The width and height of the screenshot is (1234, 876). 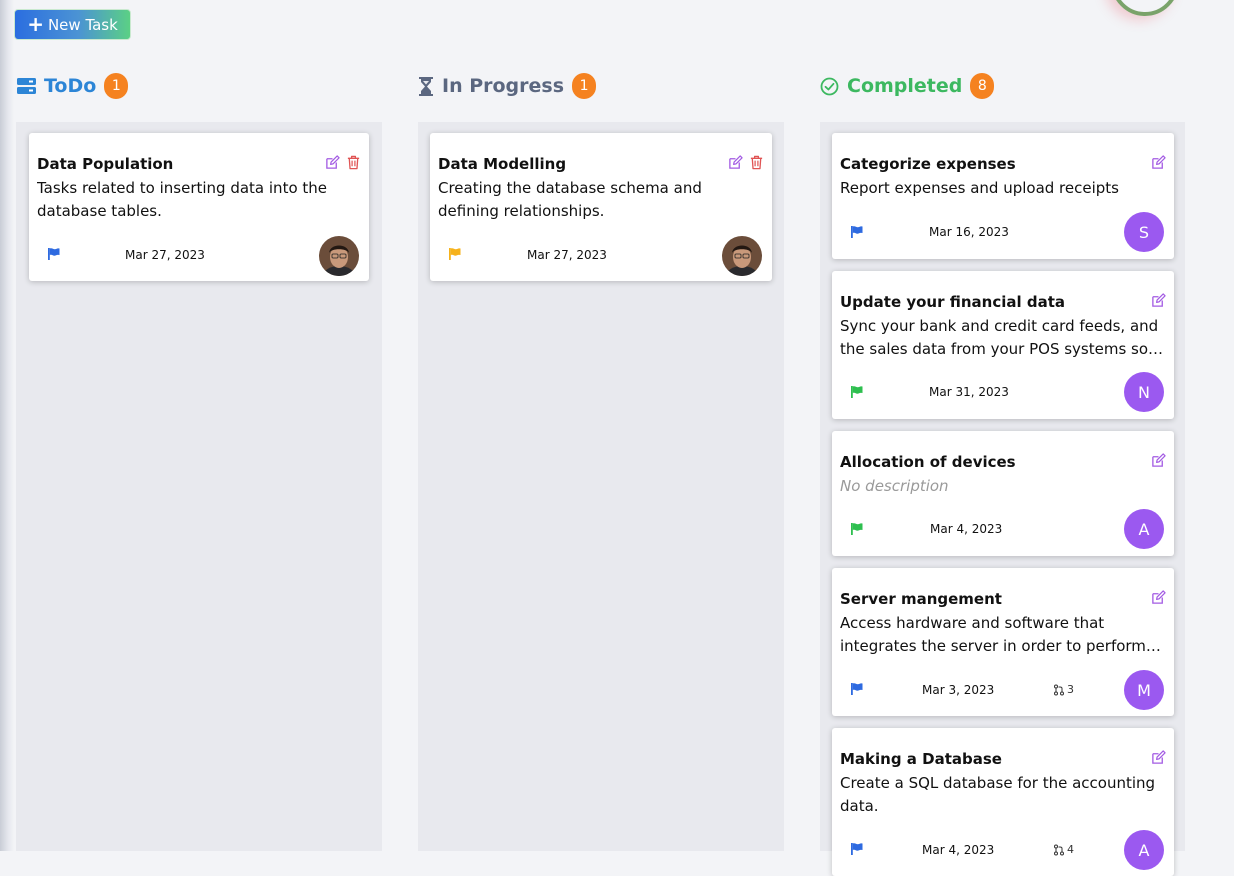 I want to click on due-date: Mar 16, 2023, so click(x=969, y=232).